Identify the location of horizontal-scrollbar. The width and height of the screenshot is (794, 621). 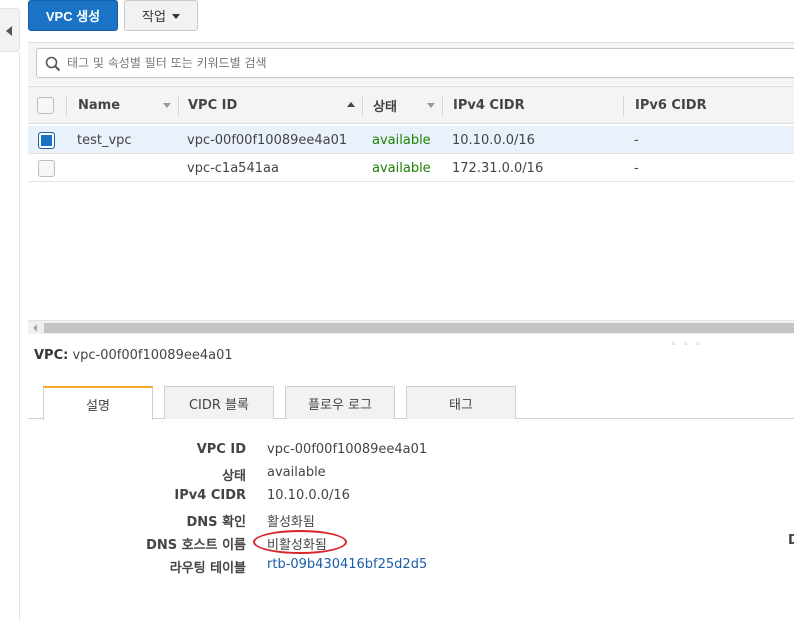
(411, 327).